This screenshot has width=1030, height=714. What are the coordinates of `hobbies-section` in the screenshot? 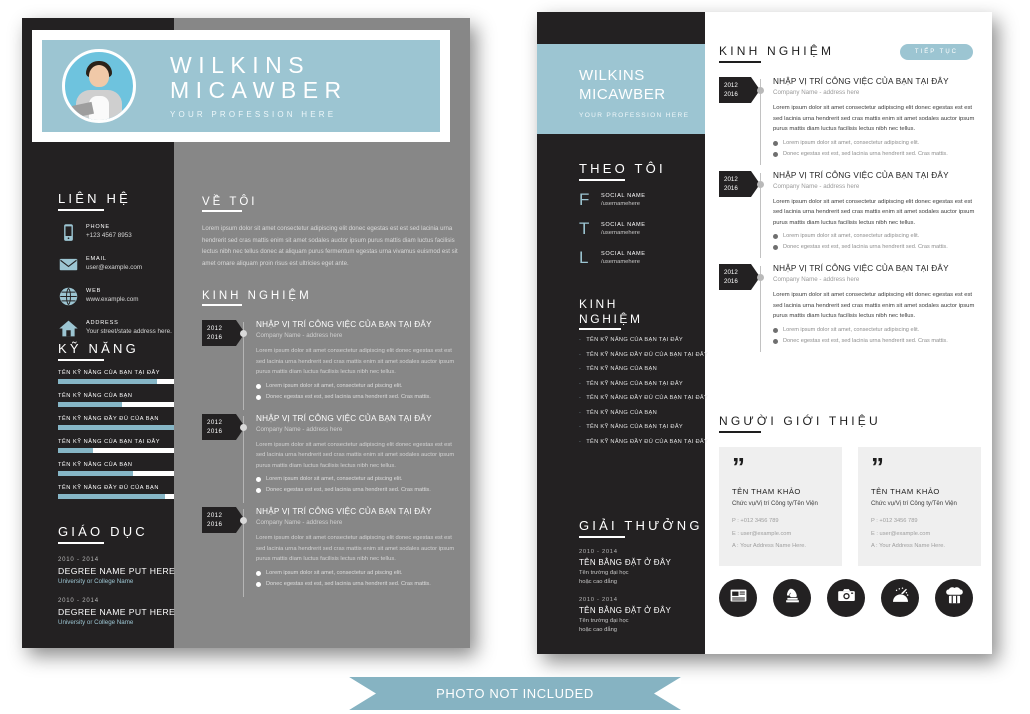 It's located at (846, 598).